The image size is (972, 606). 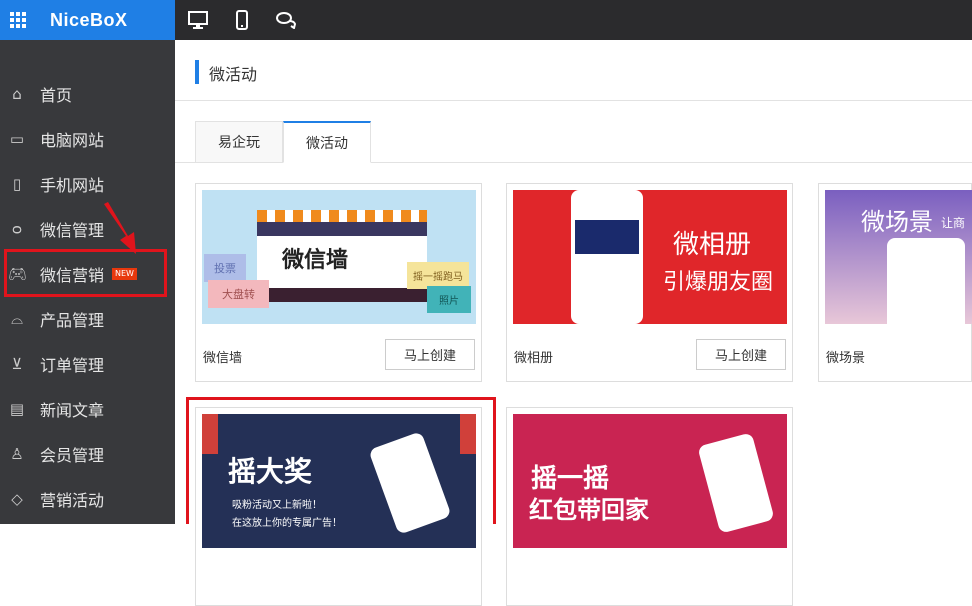 What do you see at coordinates (242, 20) in the screenshot?
I see `mobile-icon` at bounding box center [242, 20].